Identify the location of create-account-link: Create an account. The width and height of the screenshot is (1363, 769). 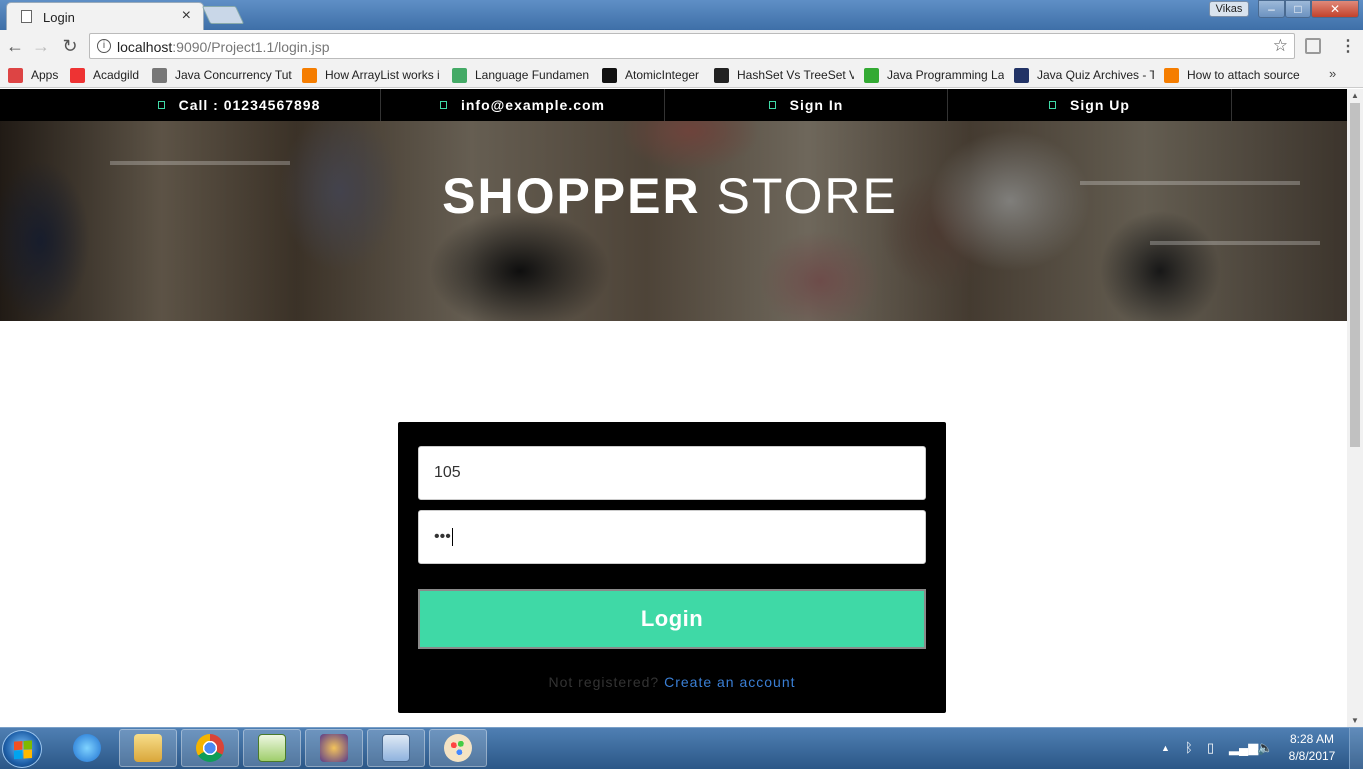
(729, 682).